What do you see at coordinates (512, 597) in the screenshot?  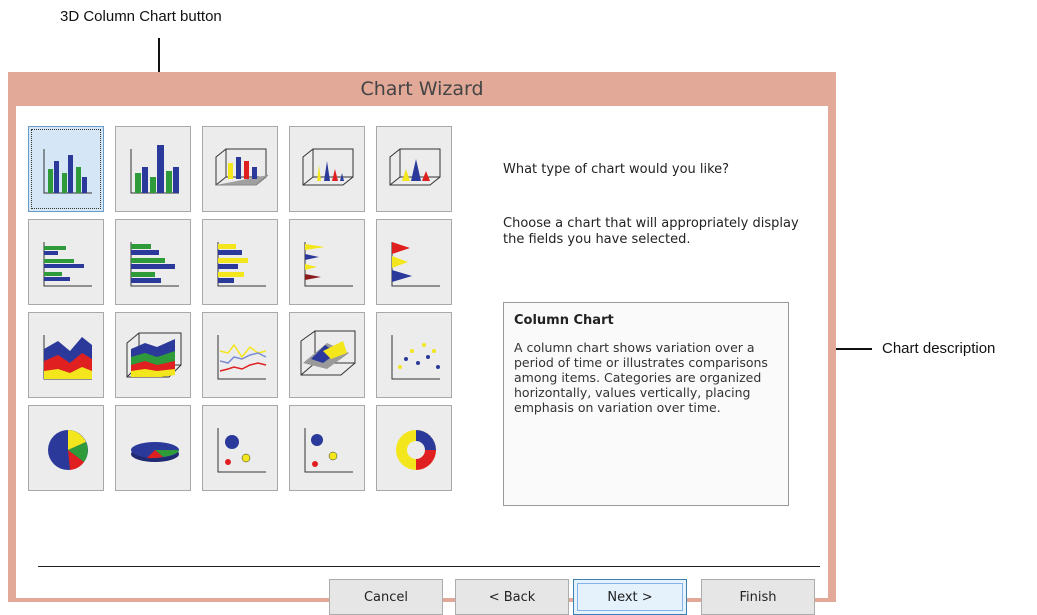 I see `back-button: < Back` at bounding box center [512, 597].